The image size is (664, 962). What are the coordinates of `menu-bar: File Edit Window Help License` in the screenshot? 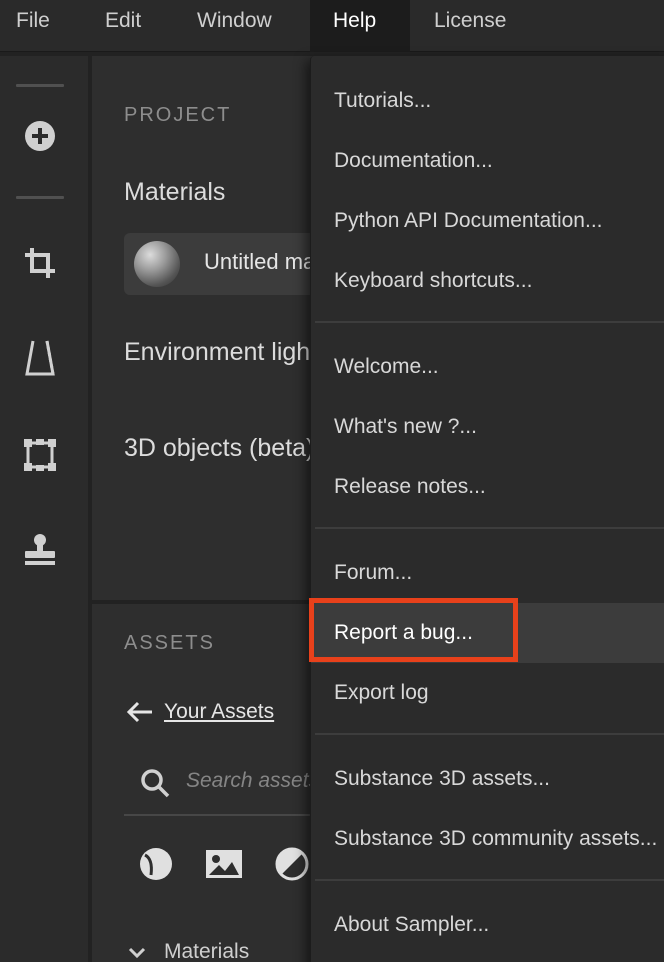 It's located at (332, 26).